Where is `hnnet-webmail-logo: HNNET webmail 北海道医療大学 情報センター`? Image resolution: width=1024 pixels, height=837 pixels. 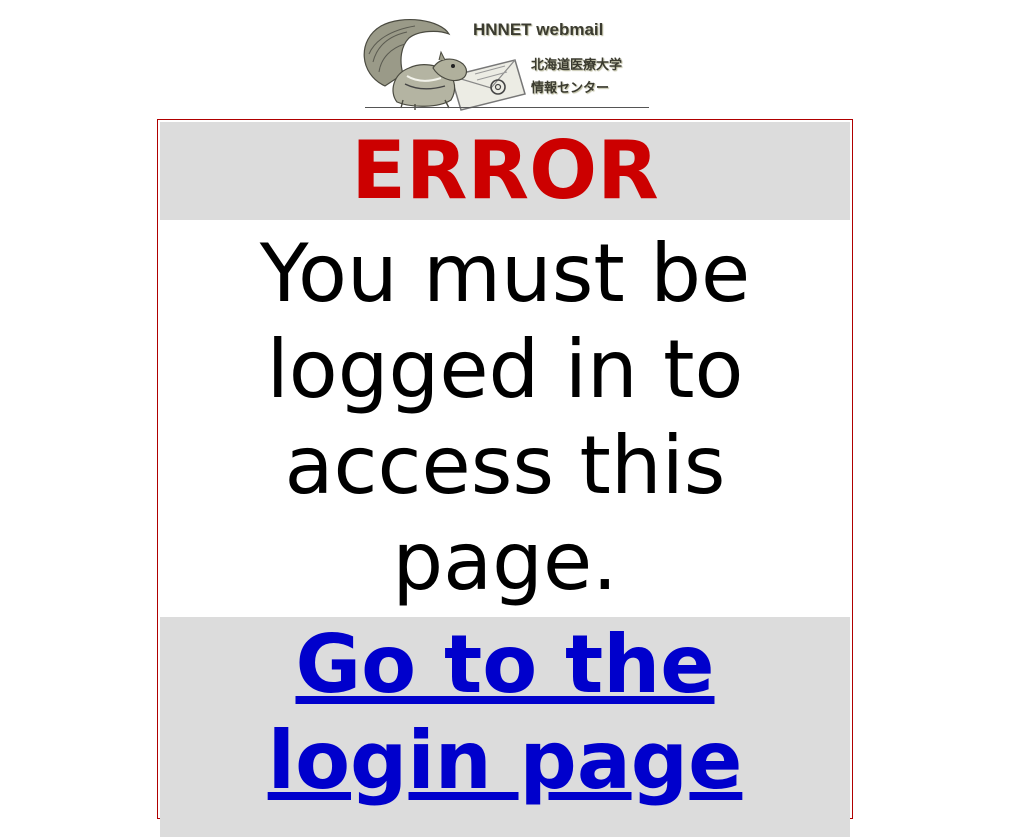 hnnet-webmail-logo: HNNET webmail 北海道医療大学 情報センター is located at coordinates (502, 63).